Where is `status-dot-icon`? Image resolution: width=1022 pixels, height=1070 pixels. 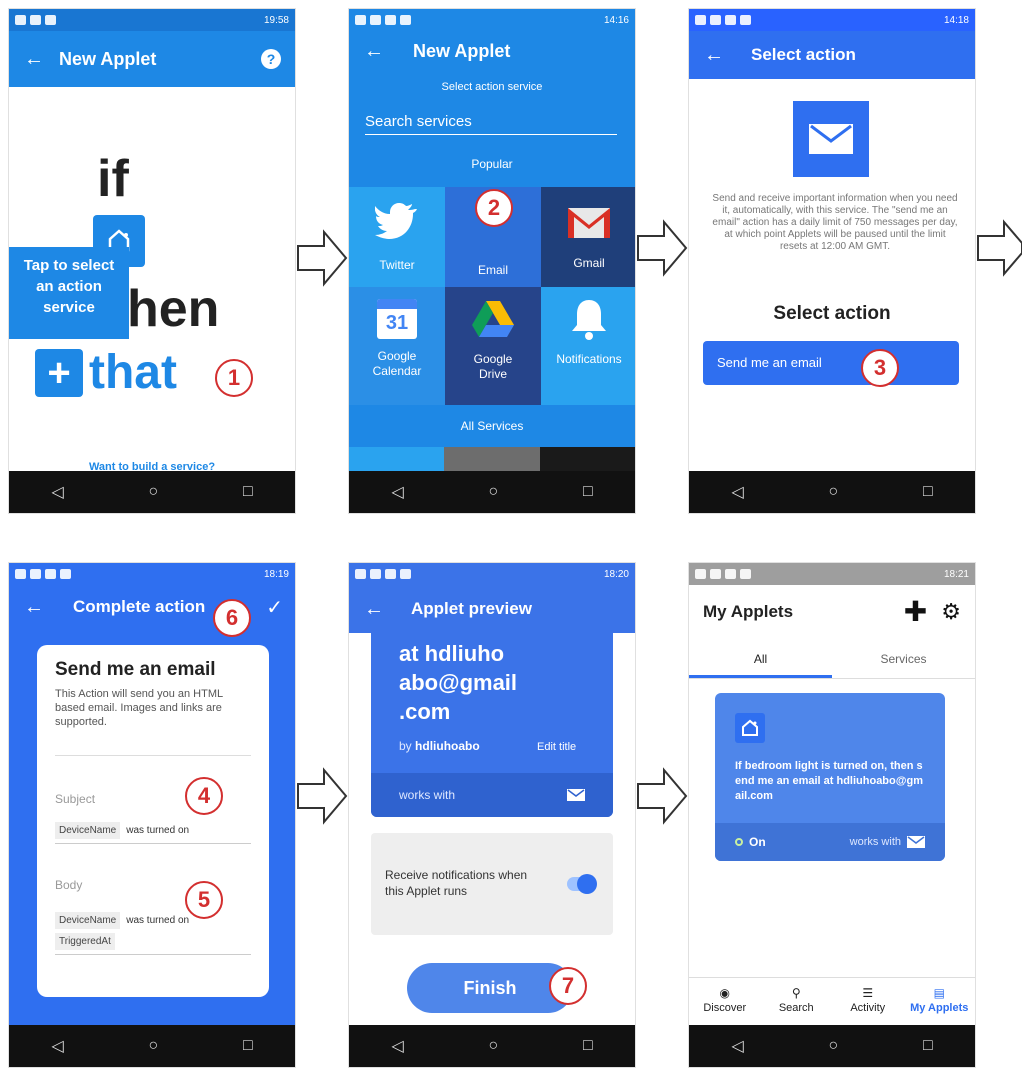
status-dot-icon is located at coordinates (739, 842).